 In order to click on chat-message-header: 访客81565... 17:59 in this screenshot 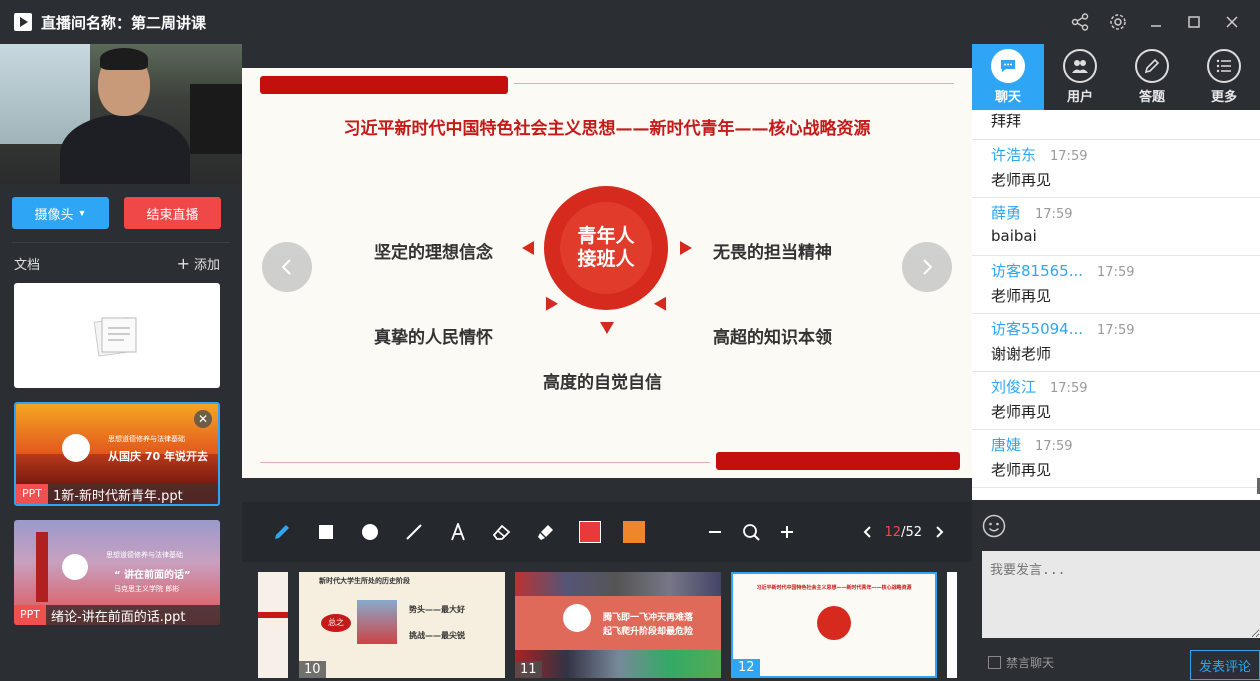, I will do `click(1116, 270)`.